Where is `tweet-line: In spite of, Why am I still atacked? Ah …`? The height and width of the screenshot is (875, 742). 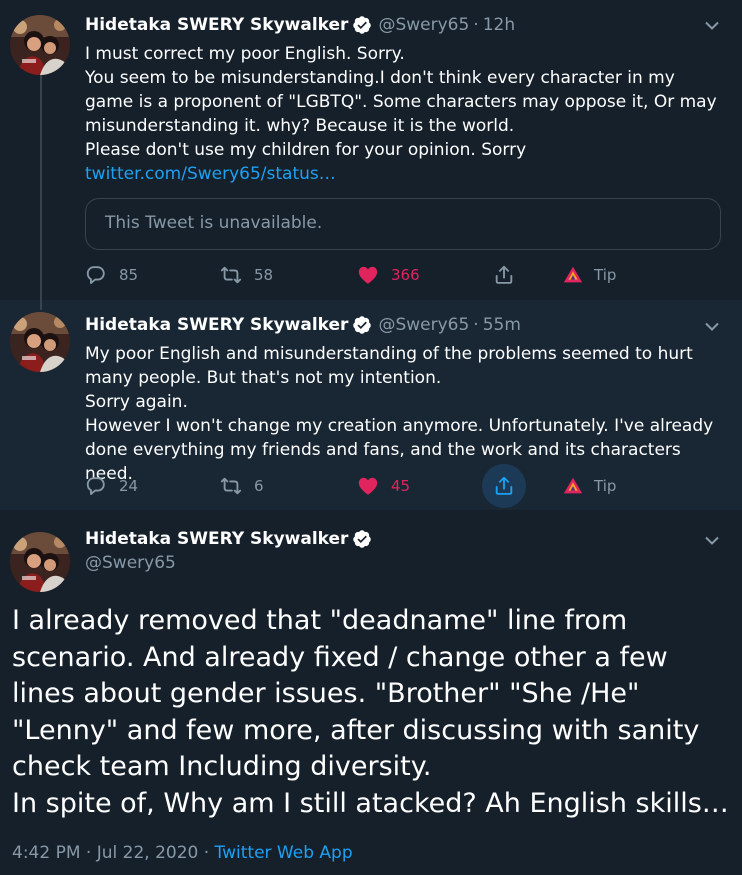 tweet-line: In spite of, Why am I still atacked? Ah … is located at coordinates (370, 803).